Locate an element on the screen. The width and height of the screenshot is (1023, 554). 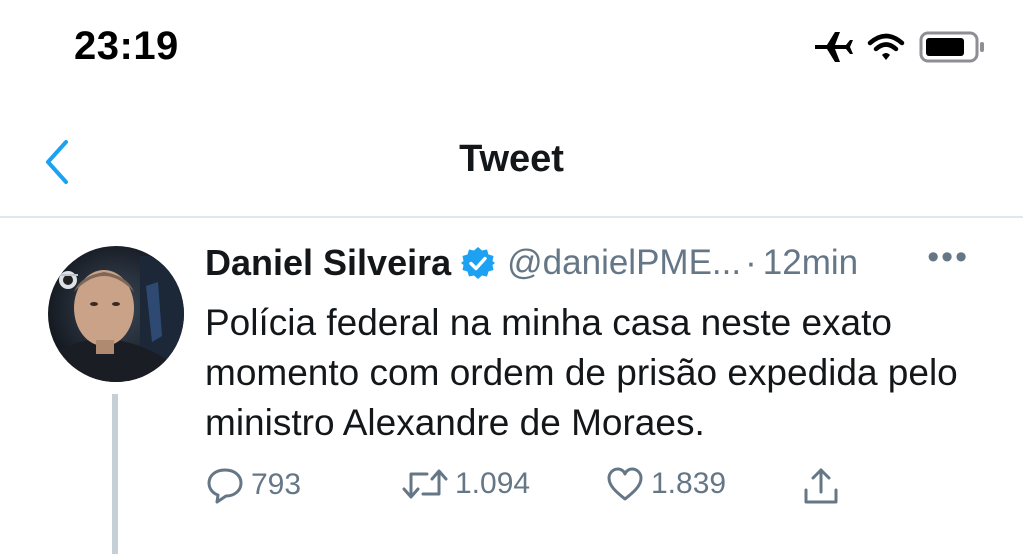
heart-icon is located at coordinates (625, 484).